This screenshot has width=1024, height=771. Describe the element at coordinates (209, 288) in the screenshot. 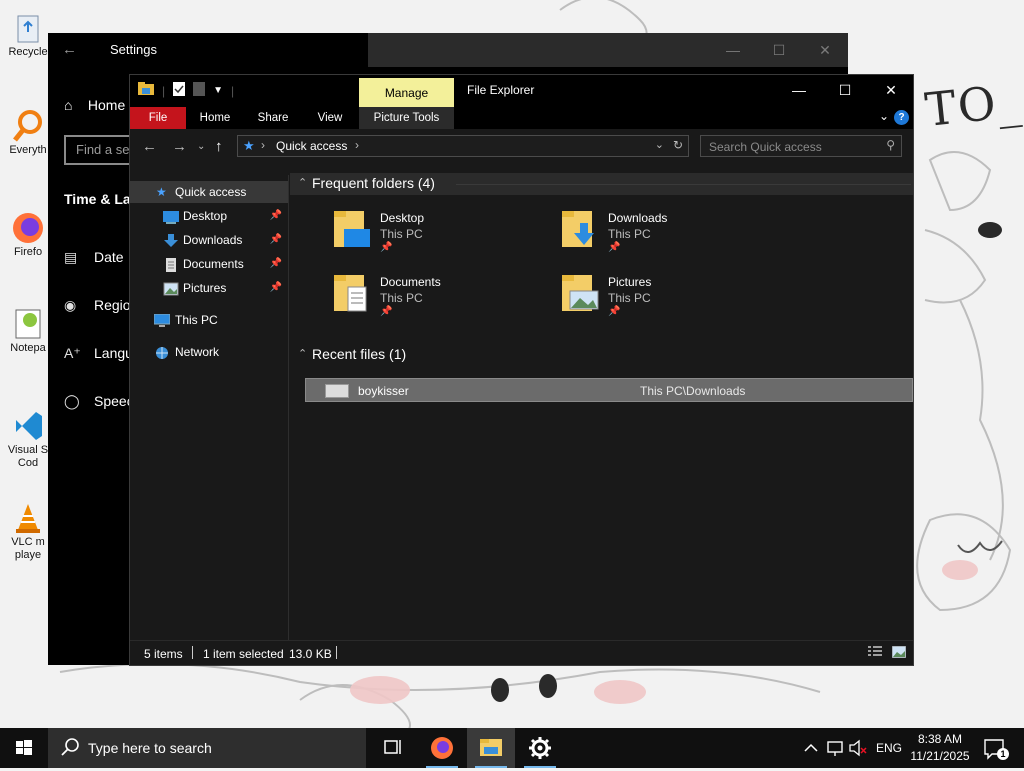

I see `nav-item-pictures: Pictures 📌` at that location.